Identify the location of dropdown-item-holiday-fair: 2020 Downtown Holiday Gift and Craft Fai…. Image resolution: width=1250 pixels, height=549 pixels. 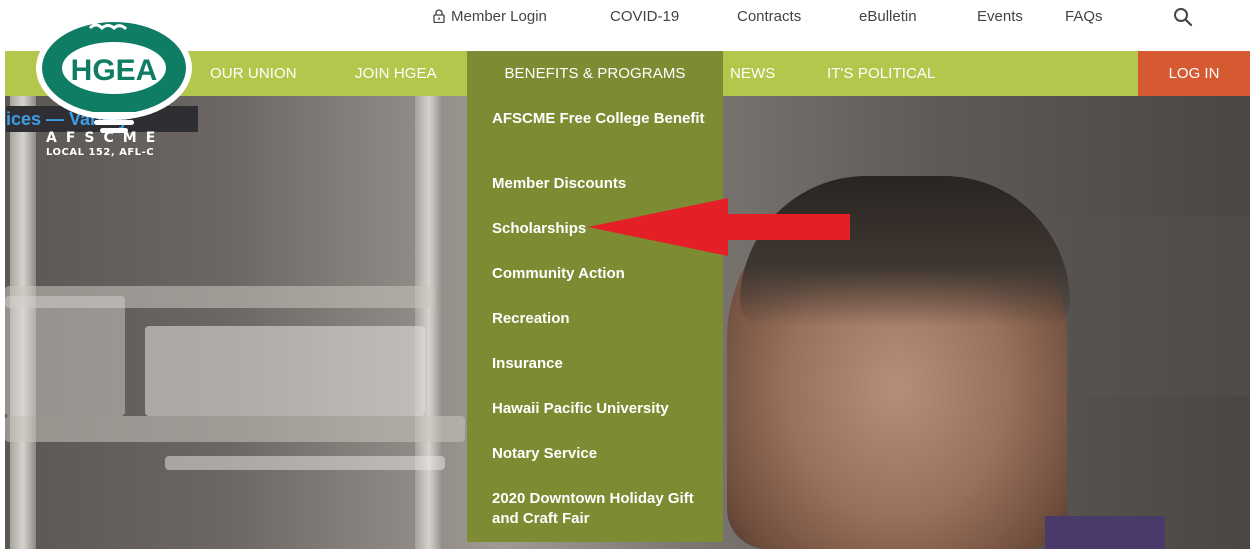
(602, 509).